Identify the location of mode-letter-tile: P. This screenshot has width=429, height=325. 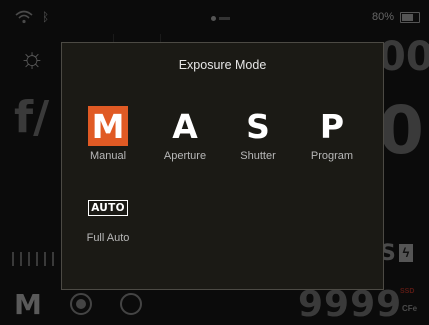
(332, 126).